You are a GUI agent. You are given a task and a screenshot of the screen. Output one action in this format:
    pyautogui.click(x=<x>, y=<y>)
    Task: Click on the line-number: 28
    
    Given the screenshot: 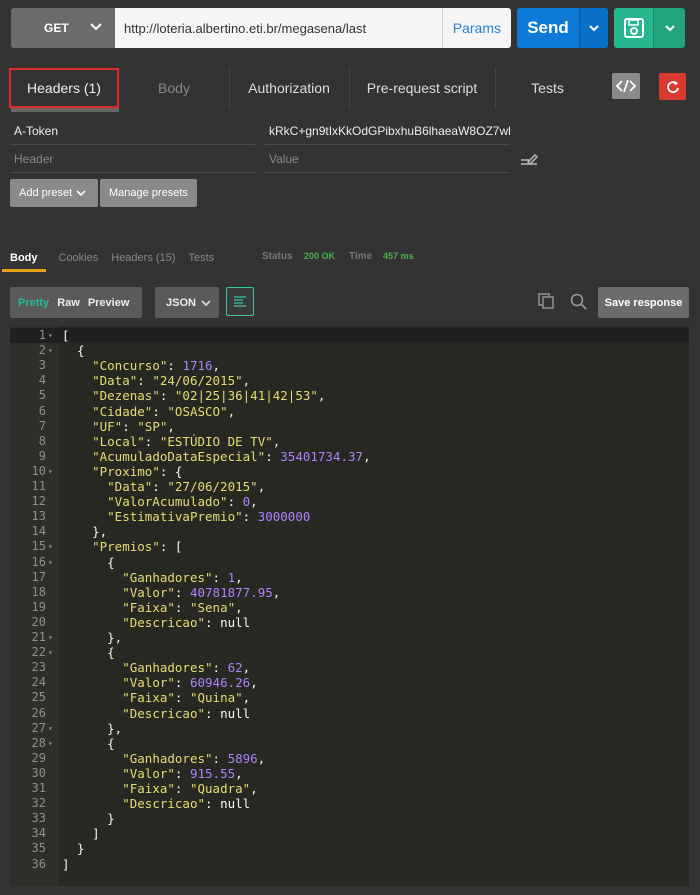 What is the action you would take?
    pyautogui.click(x=38, y=742)
    